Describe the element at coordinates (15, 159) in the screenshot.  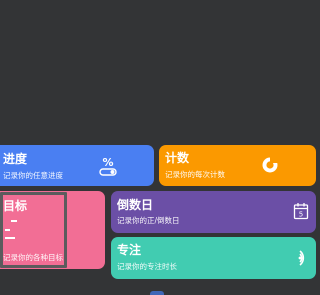
I see `progress-card-title: 进度` at that location.